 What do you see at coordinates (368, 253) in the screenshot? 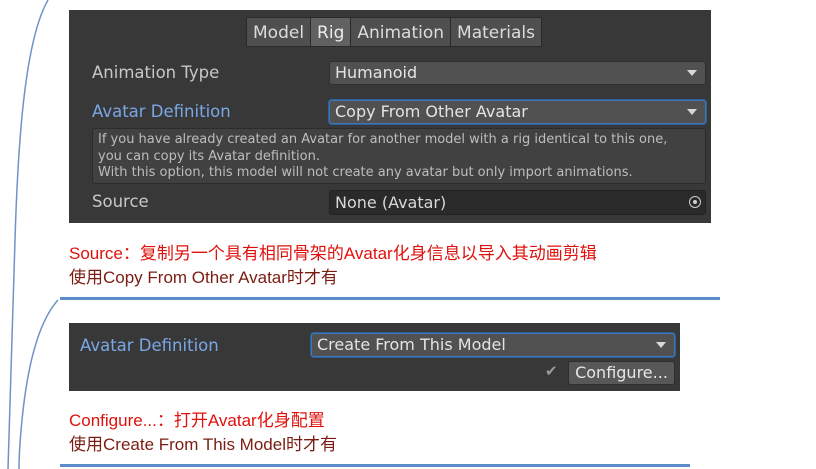
I see `source-note-description: 复制另一个具有相同骨架的Avatar化身信息以导入其动画剪辑` at bounding box center [368, 253].